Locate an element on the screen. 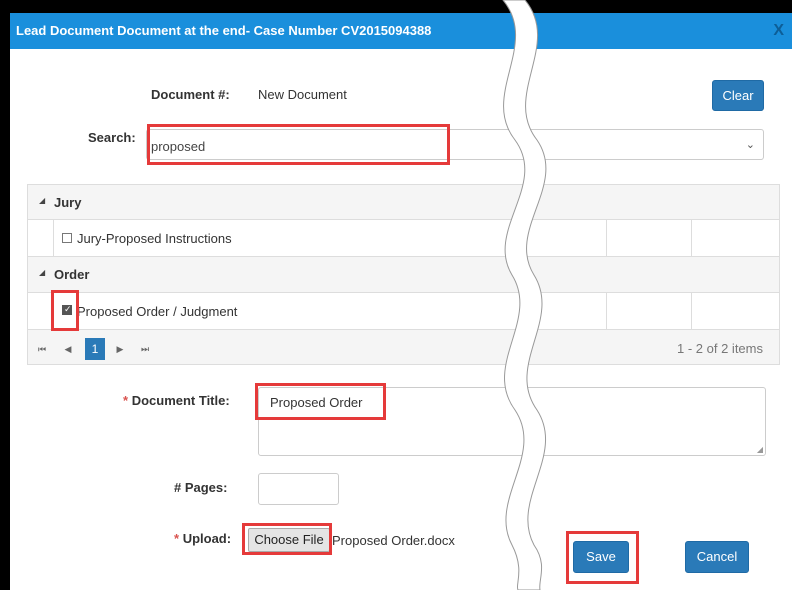 The image size is (792, 590). pages-label: # Pages: is located at coordinates (201, 487).